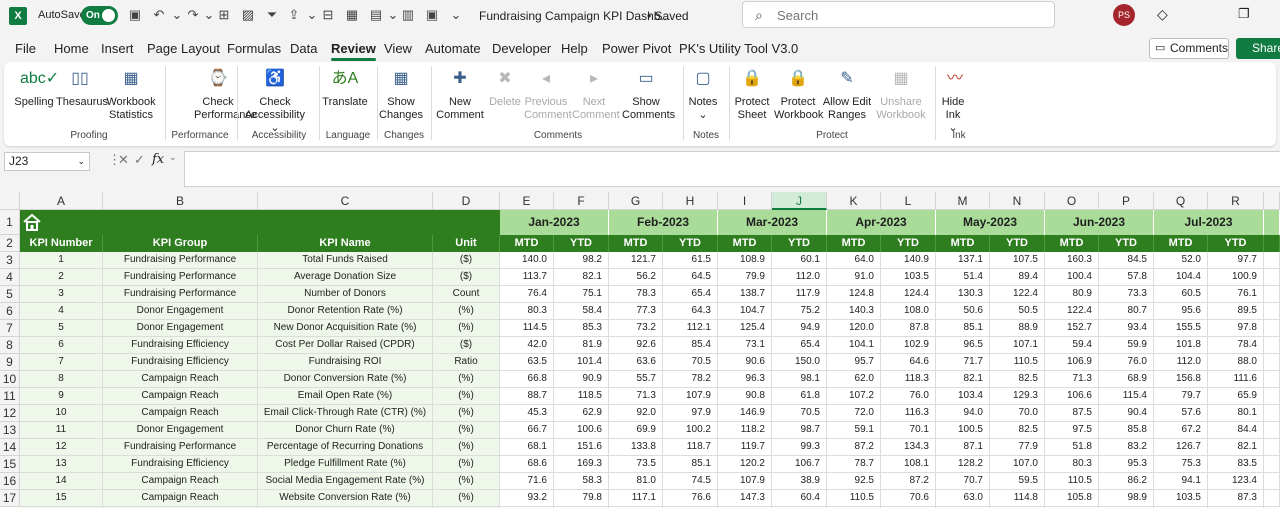 The height and width of the screenshot is (508, 1280). Describe the element at coordinates (345, 430) in the screenshot. I see `kpi-name-cell: Donor Churn Rate (%)` at that location.